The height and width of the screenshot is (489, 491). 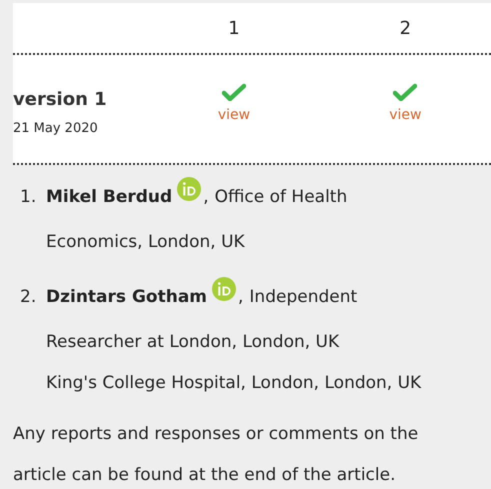 What do you see at coordinates (216, 455) in the screenshot?
I see `reports-note: Any reports and responses or comments on the article can be found at the end of the article.` at bounding box center [216, 455].